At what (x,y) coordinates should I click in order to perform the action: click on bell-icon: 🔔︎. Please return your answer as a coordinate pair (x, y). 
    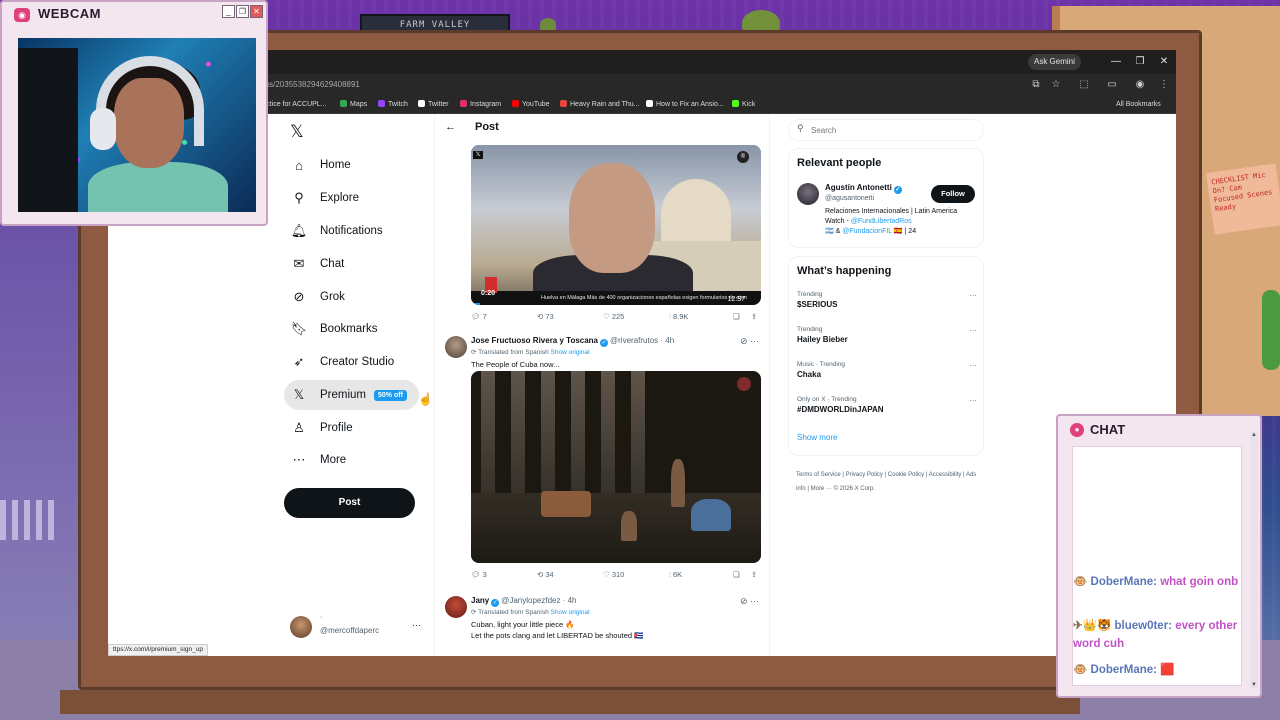
    Looking at the image, I should click on (299, 230).